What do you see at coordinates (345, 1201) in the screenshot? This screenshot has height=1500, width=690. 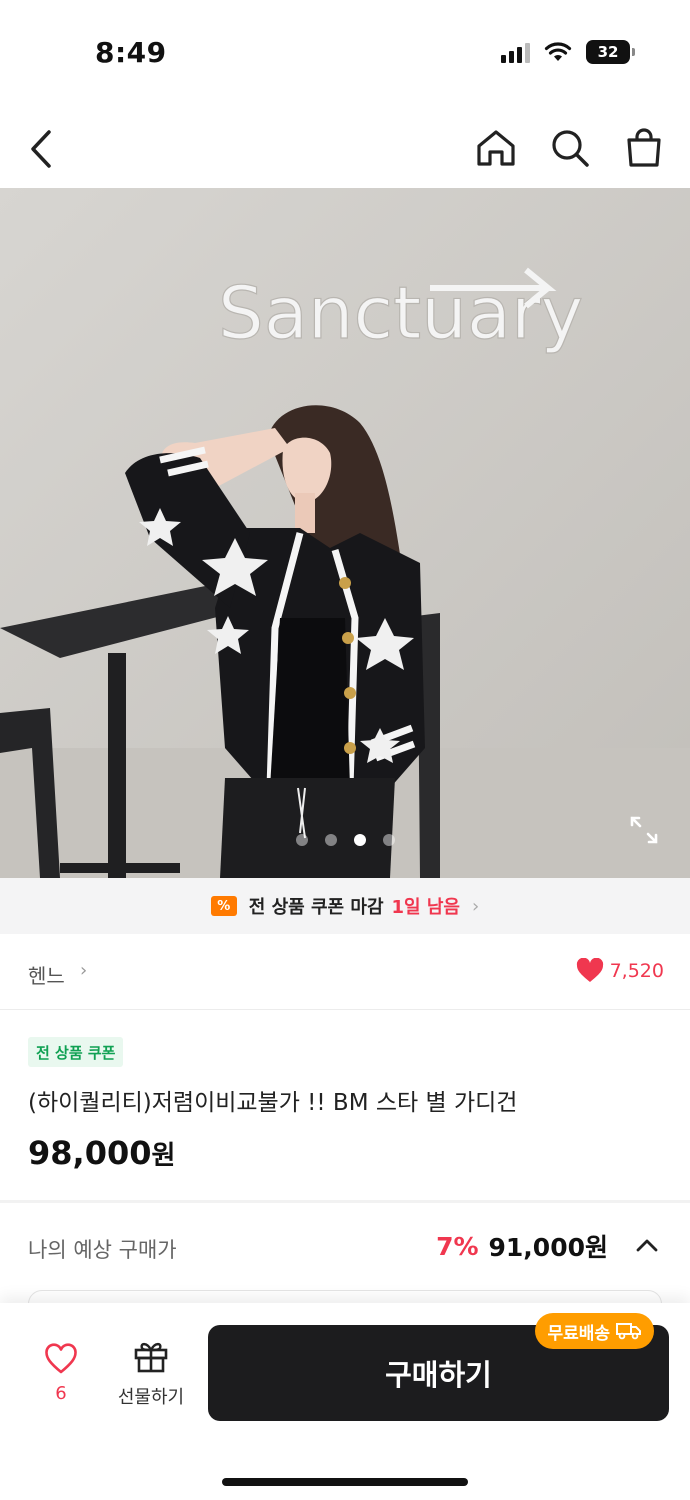 I see `section-divider` at bounding box center [345, 1201].